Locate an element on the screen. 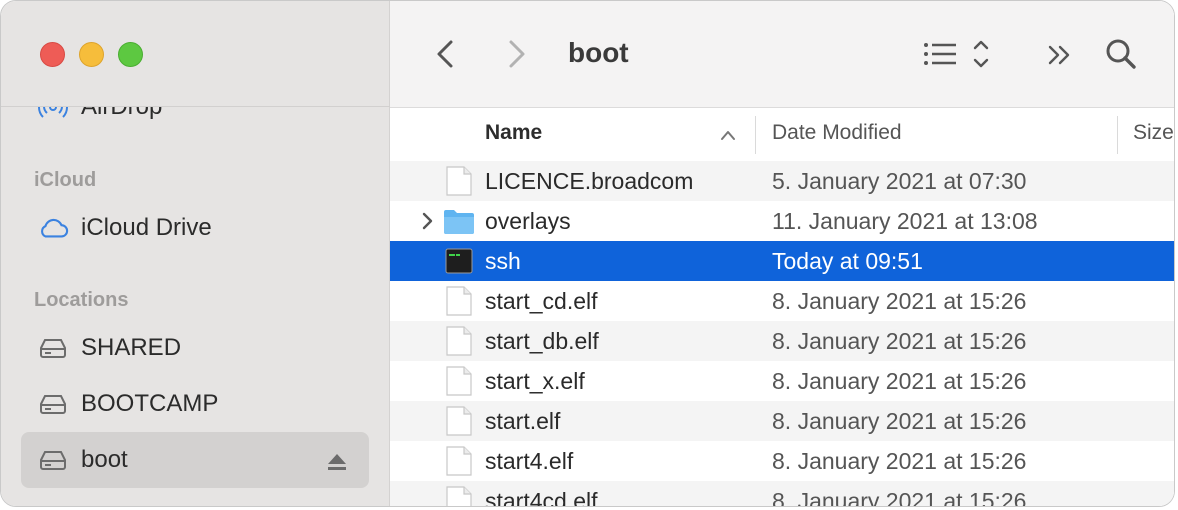  file-date: Today at 09:51 is located at coordinates (847, 261).